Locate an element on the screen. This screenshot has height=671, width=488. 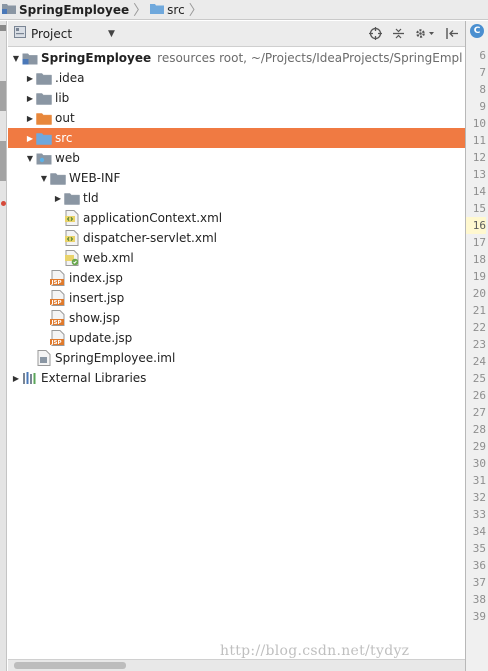
project-view-icon is located at coordinates (20, 33).